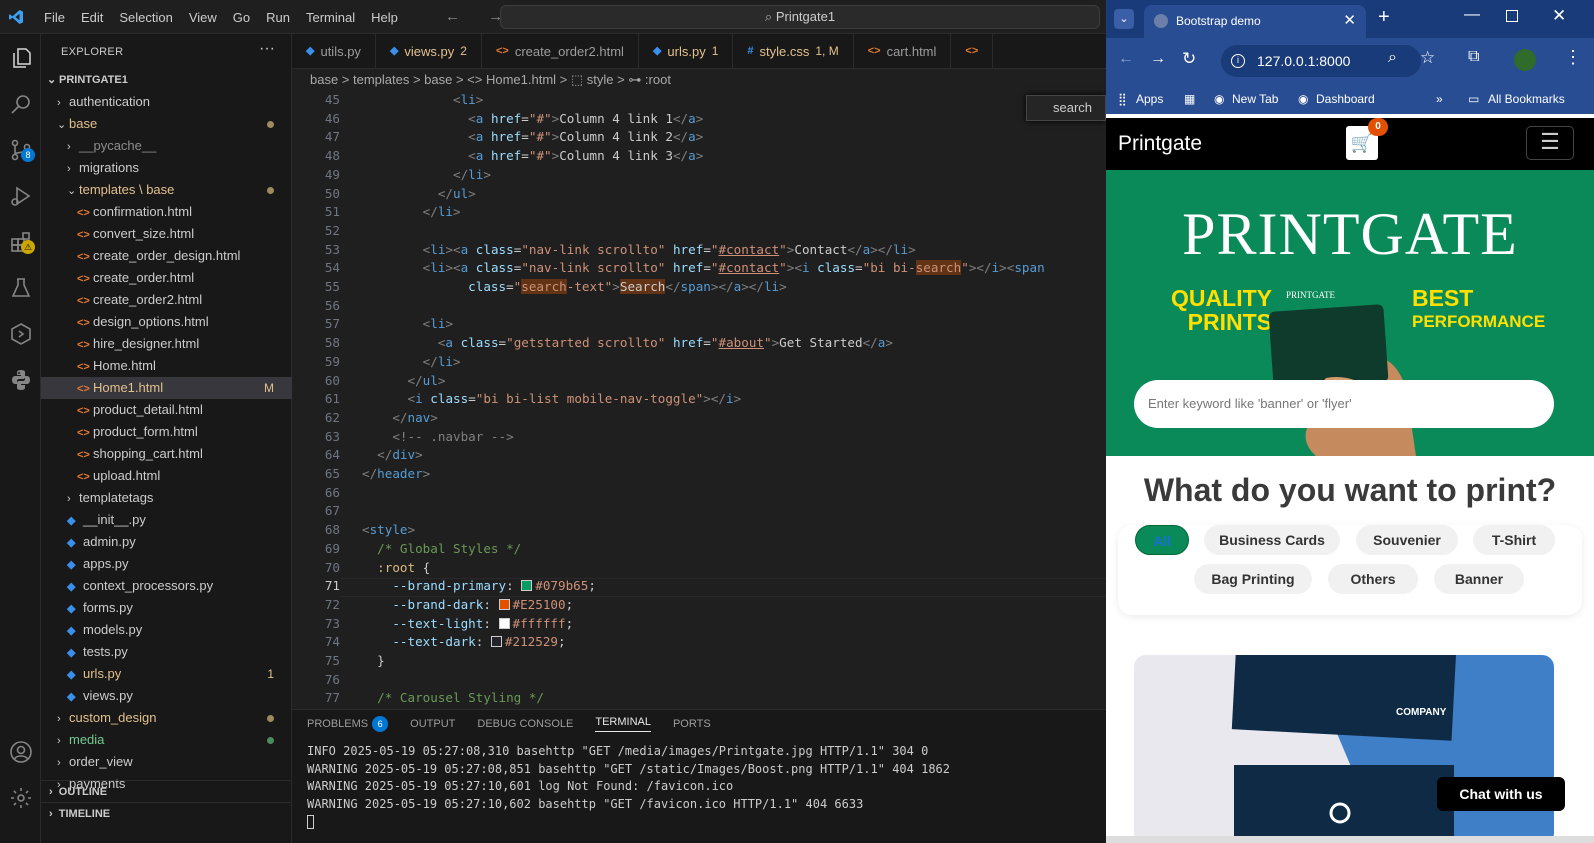  Describe the element at coordinates (166, 608) in the screenshot. I see `file-item: ◆ forms.py` at that location.